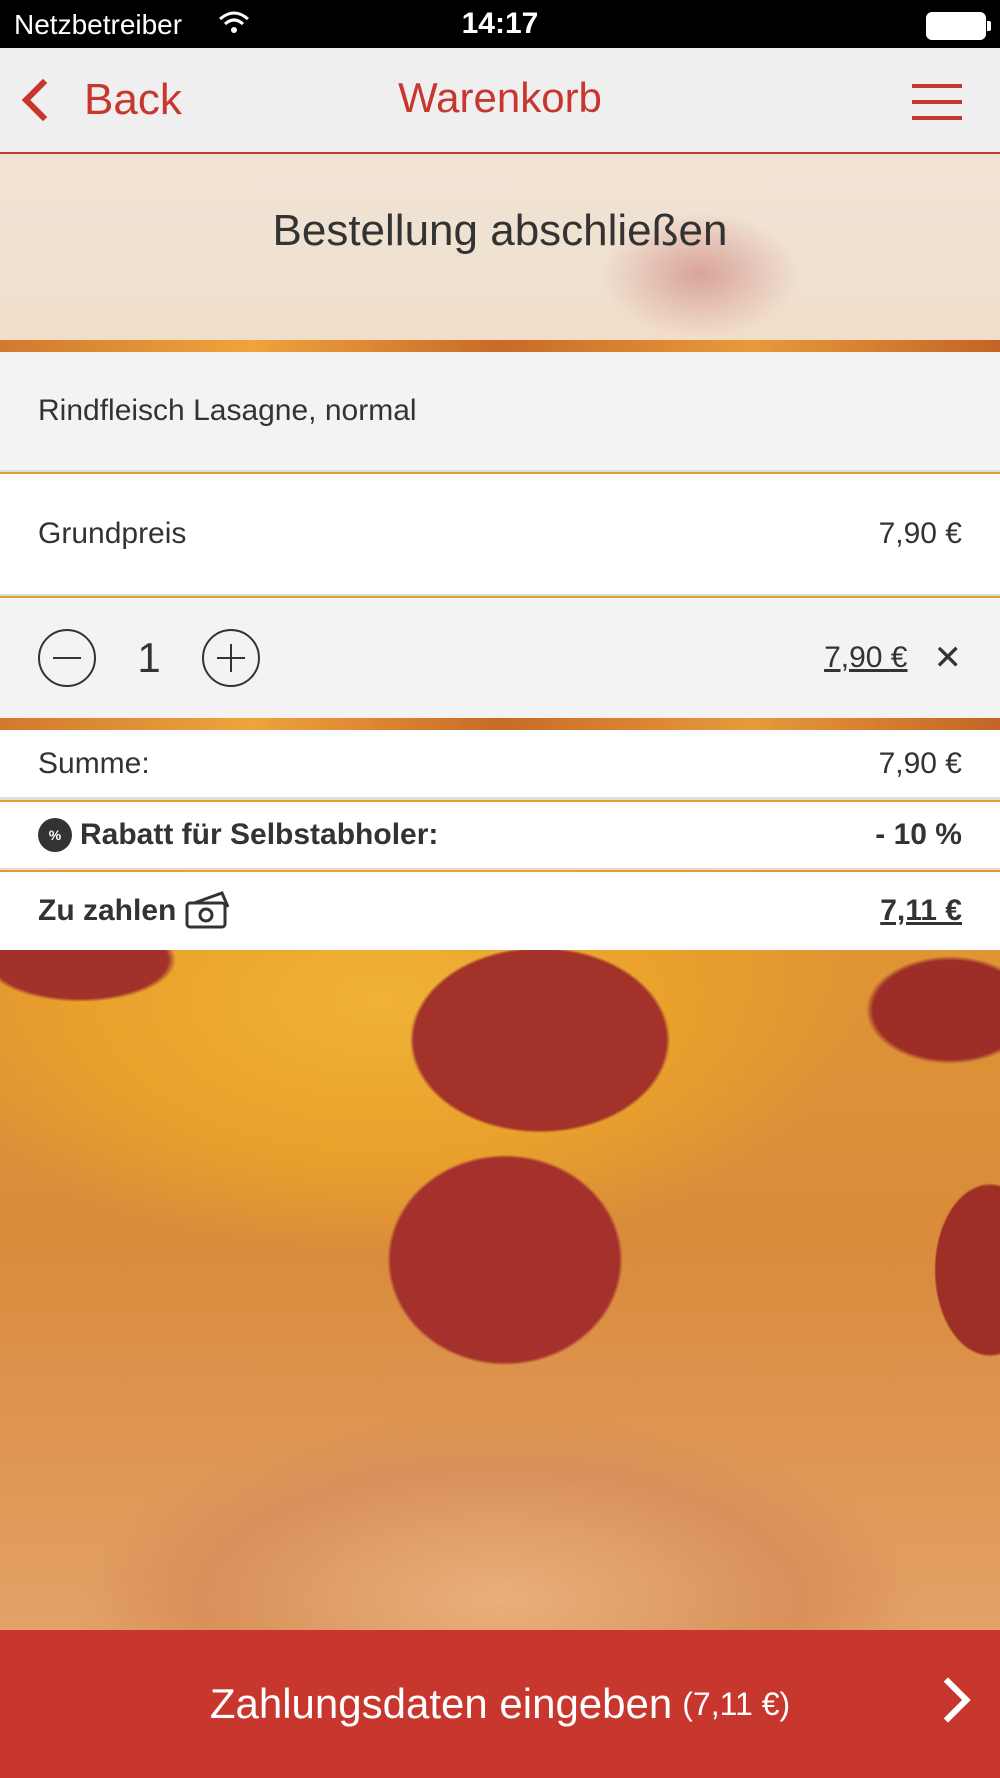  I want to click on hero-banner: Bestellung abschließen, so click(500, 247).